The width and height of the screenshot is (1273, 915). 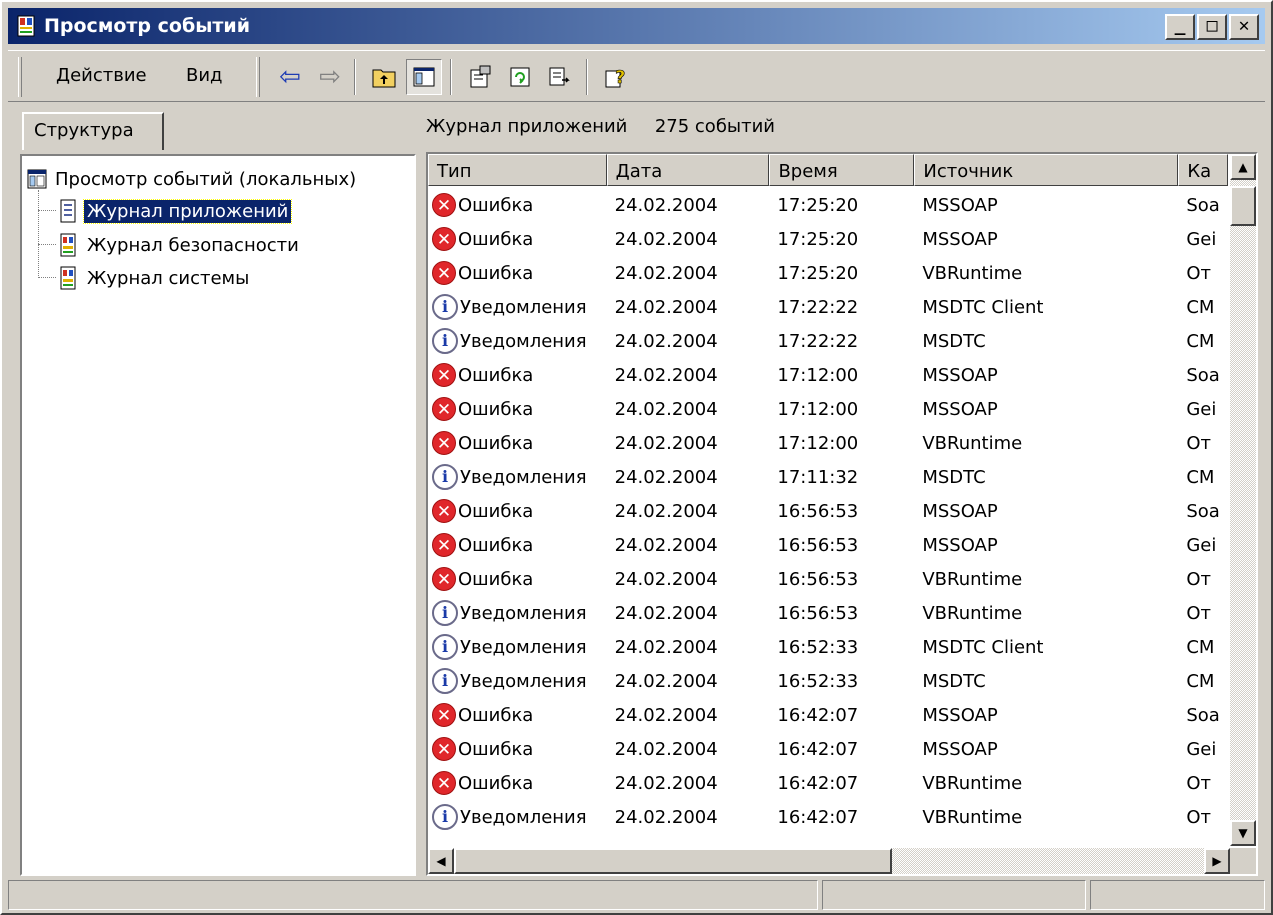 What do you see at coordinates (688, 170) in the screenshot?
I see `column-header-date: Дата` at bounding box center [688, 170].